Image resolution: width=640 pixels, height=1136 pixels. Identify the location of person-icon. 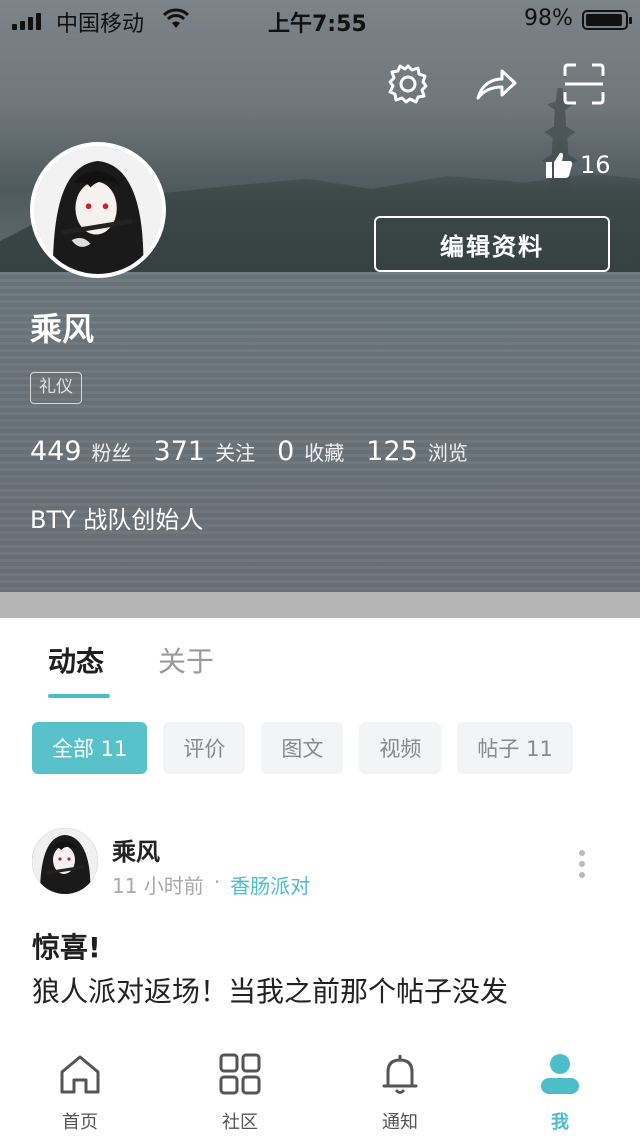
(560, 1074).